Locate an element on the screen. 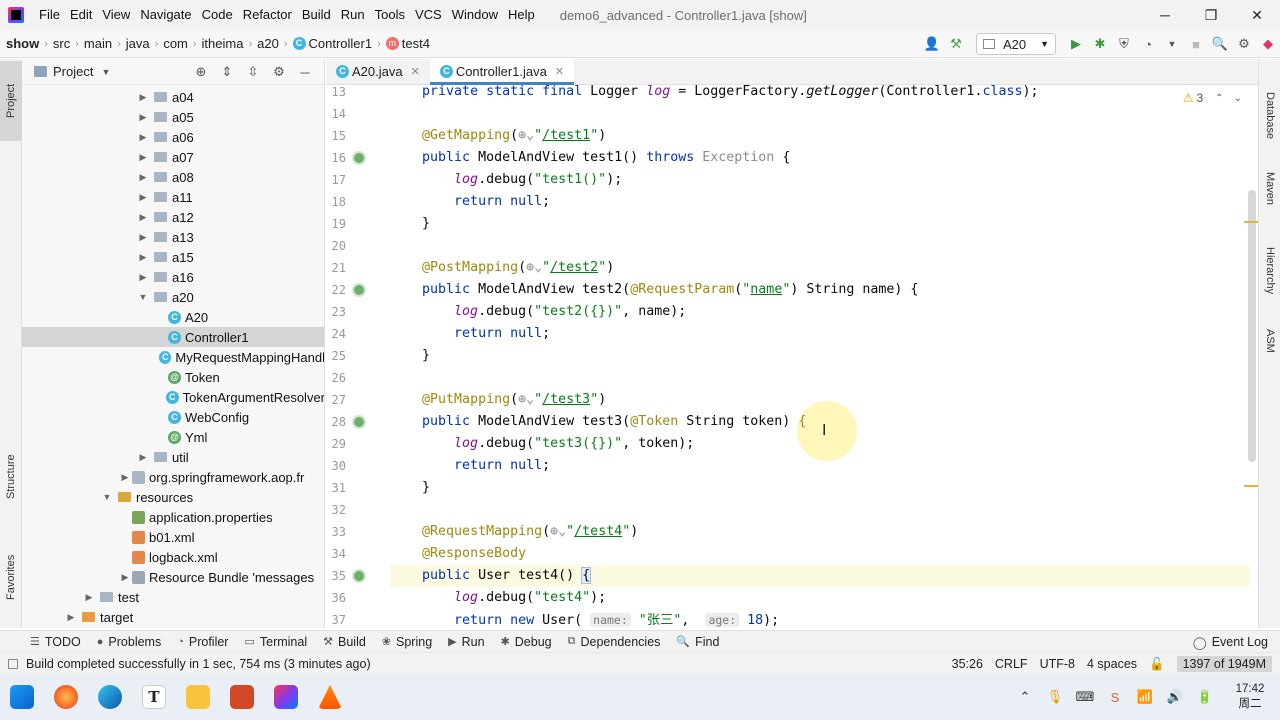  battery-icon: 🔋 is located at coordinates (1205, 697).